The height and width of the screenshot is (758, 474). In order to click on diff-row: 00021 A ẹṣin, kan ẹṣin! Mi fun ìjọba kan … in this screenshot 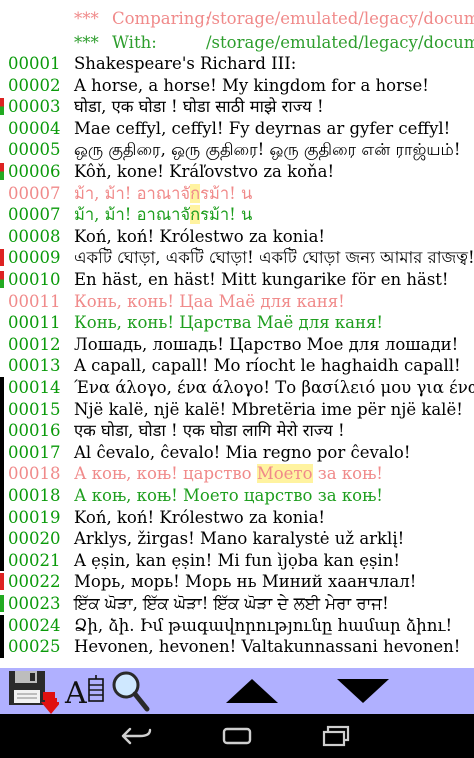, I will do `click(237, 560)`.